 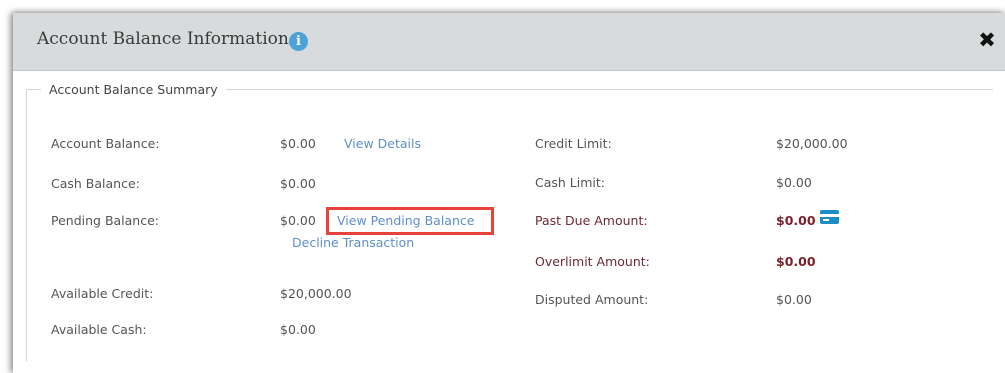 What do you see at coordinates (796, 261) in the screenshot?
I see `overlimit-value: $0.00` at bounding box center [796, 261].